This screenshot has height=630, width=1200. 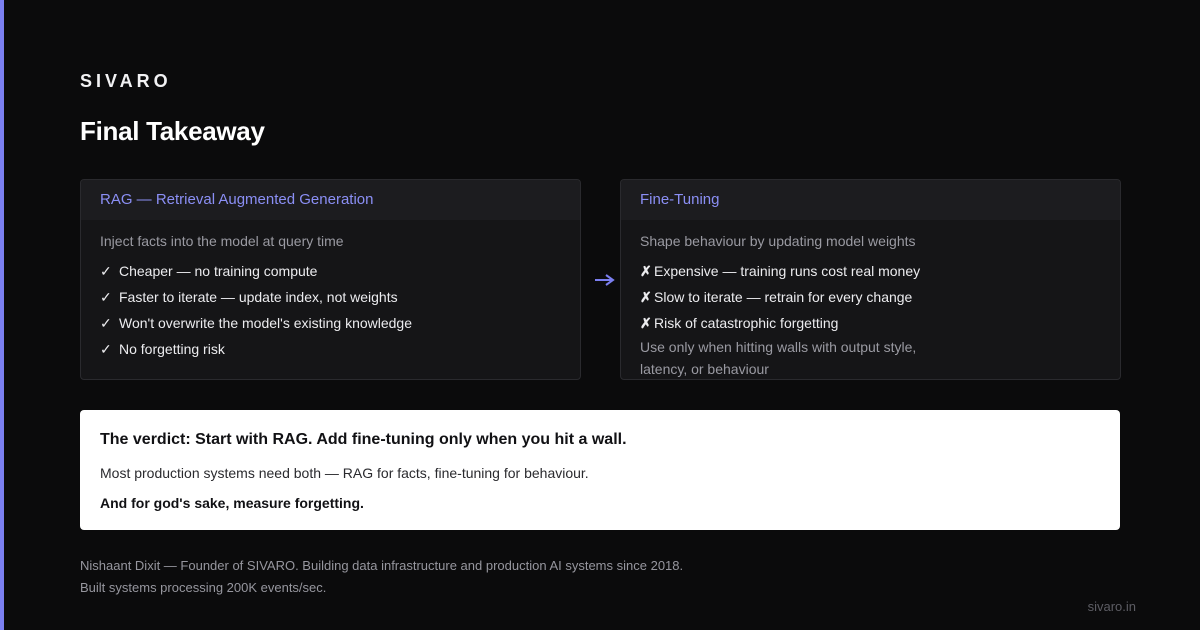 I want to click on list-item-text: No forgetting risk, so click(x=172, y=349).